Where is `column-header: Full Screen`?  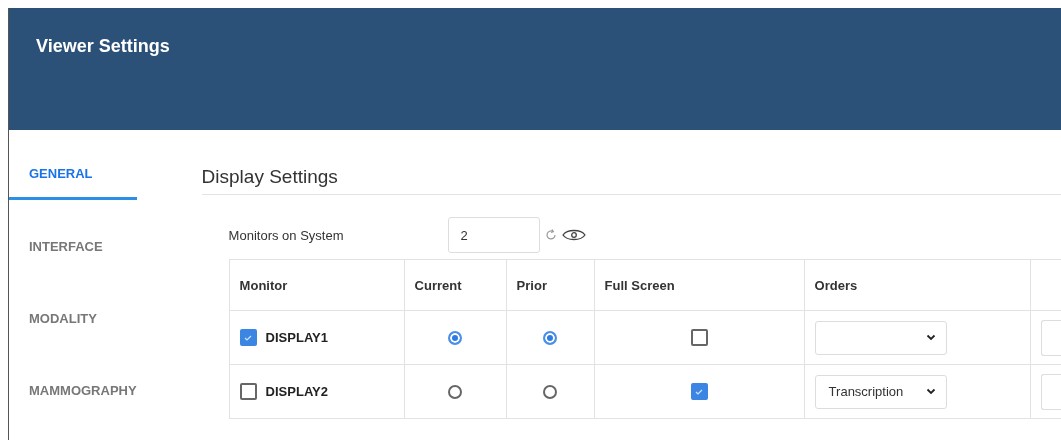 column-header: Full Screen is located at coordinates (639, 285).